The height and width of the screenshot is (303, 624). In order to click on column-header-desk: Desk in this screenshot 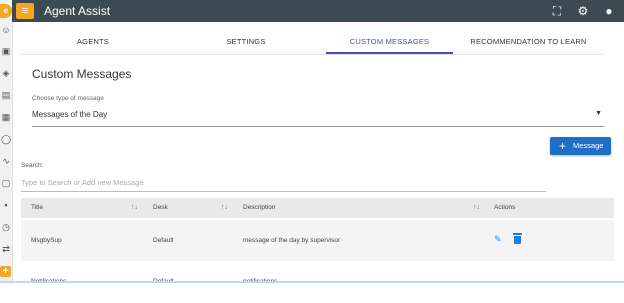, I will do `click(160, 208)`.